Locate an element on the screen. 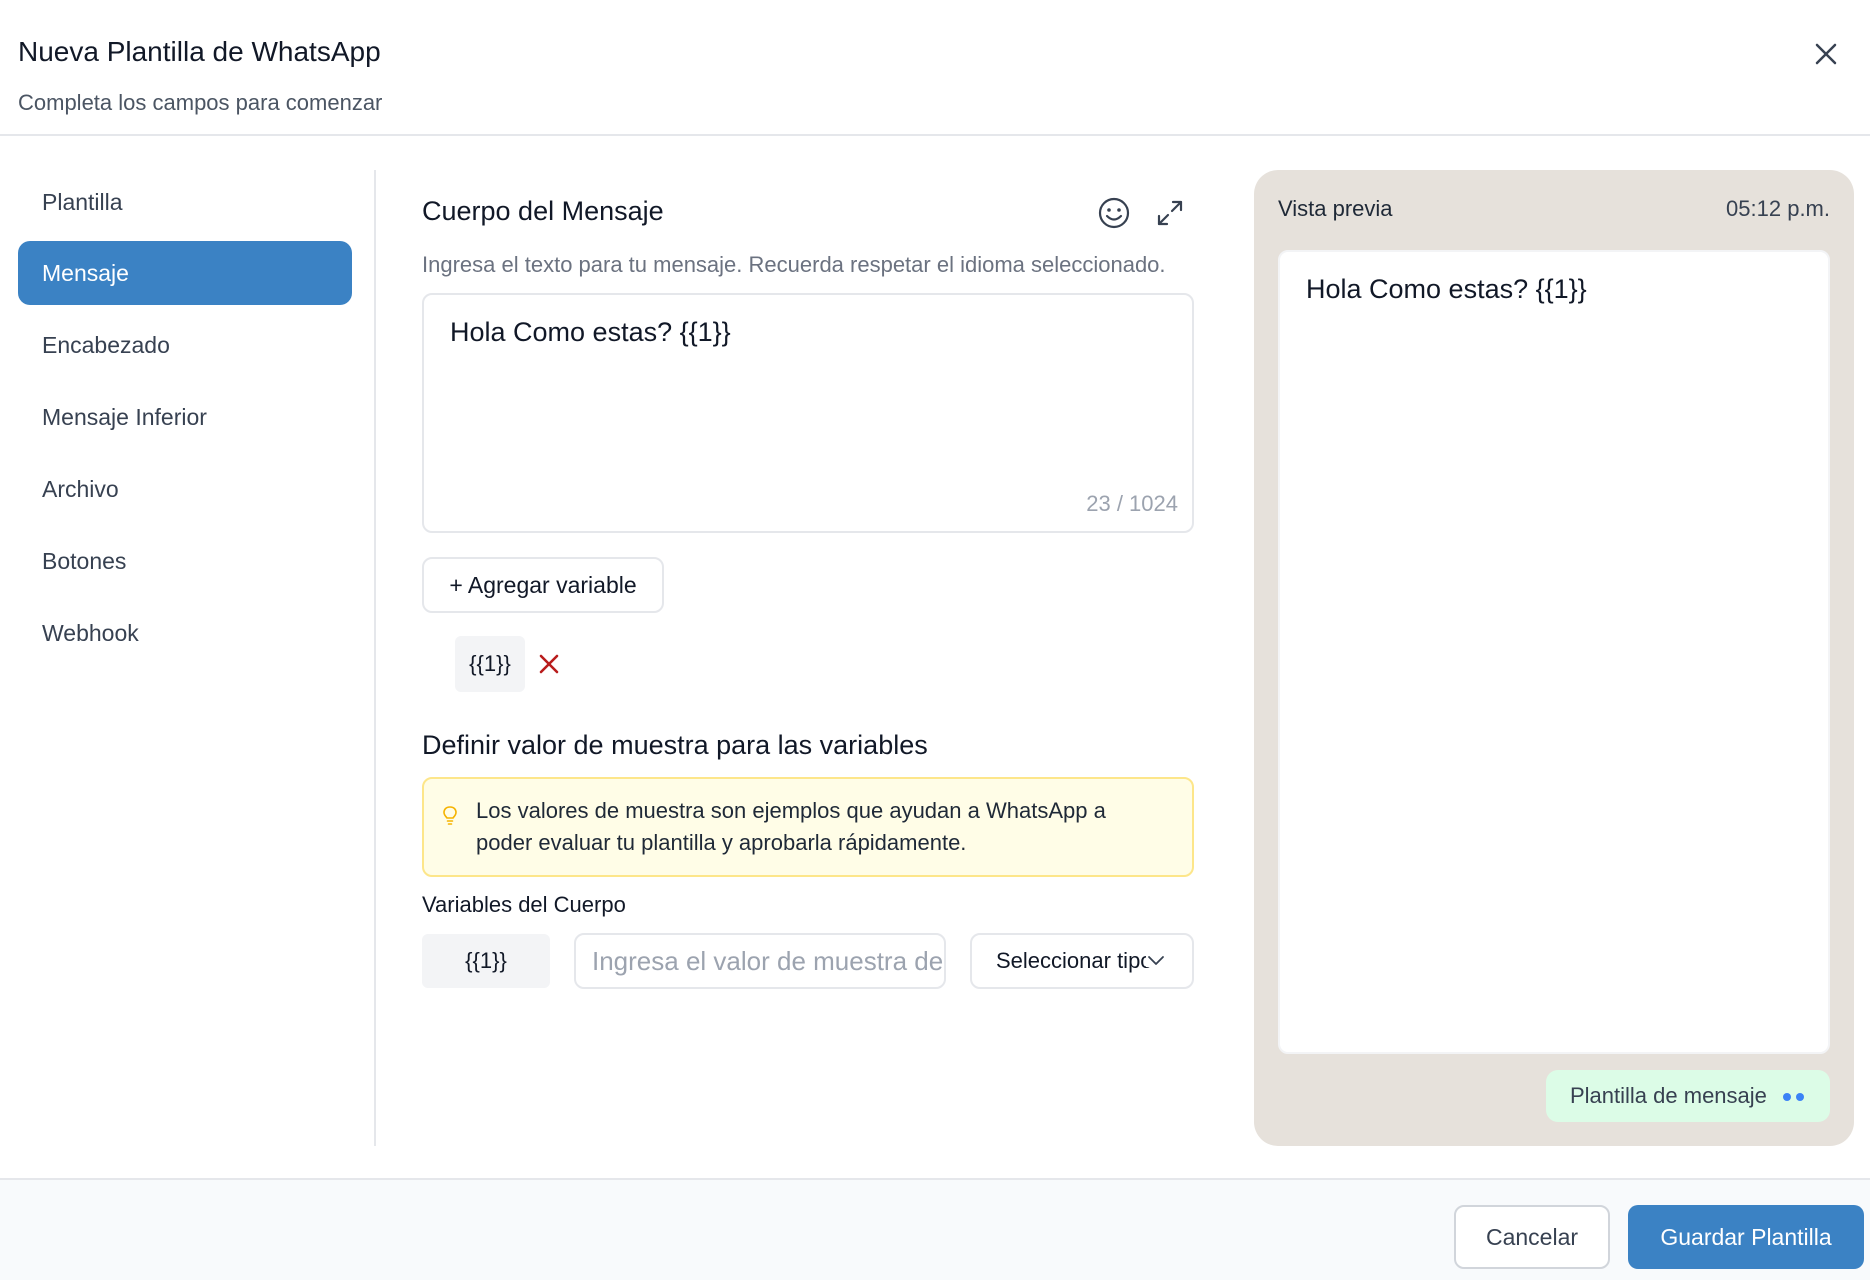 This screenshot has width=1870, height=1280. message-body-textarea: Hola Como estas? {{1}} 23 / 1024 is located at coordinates (808, 413).